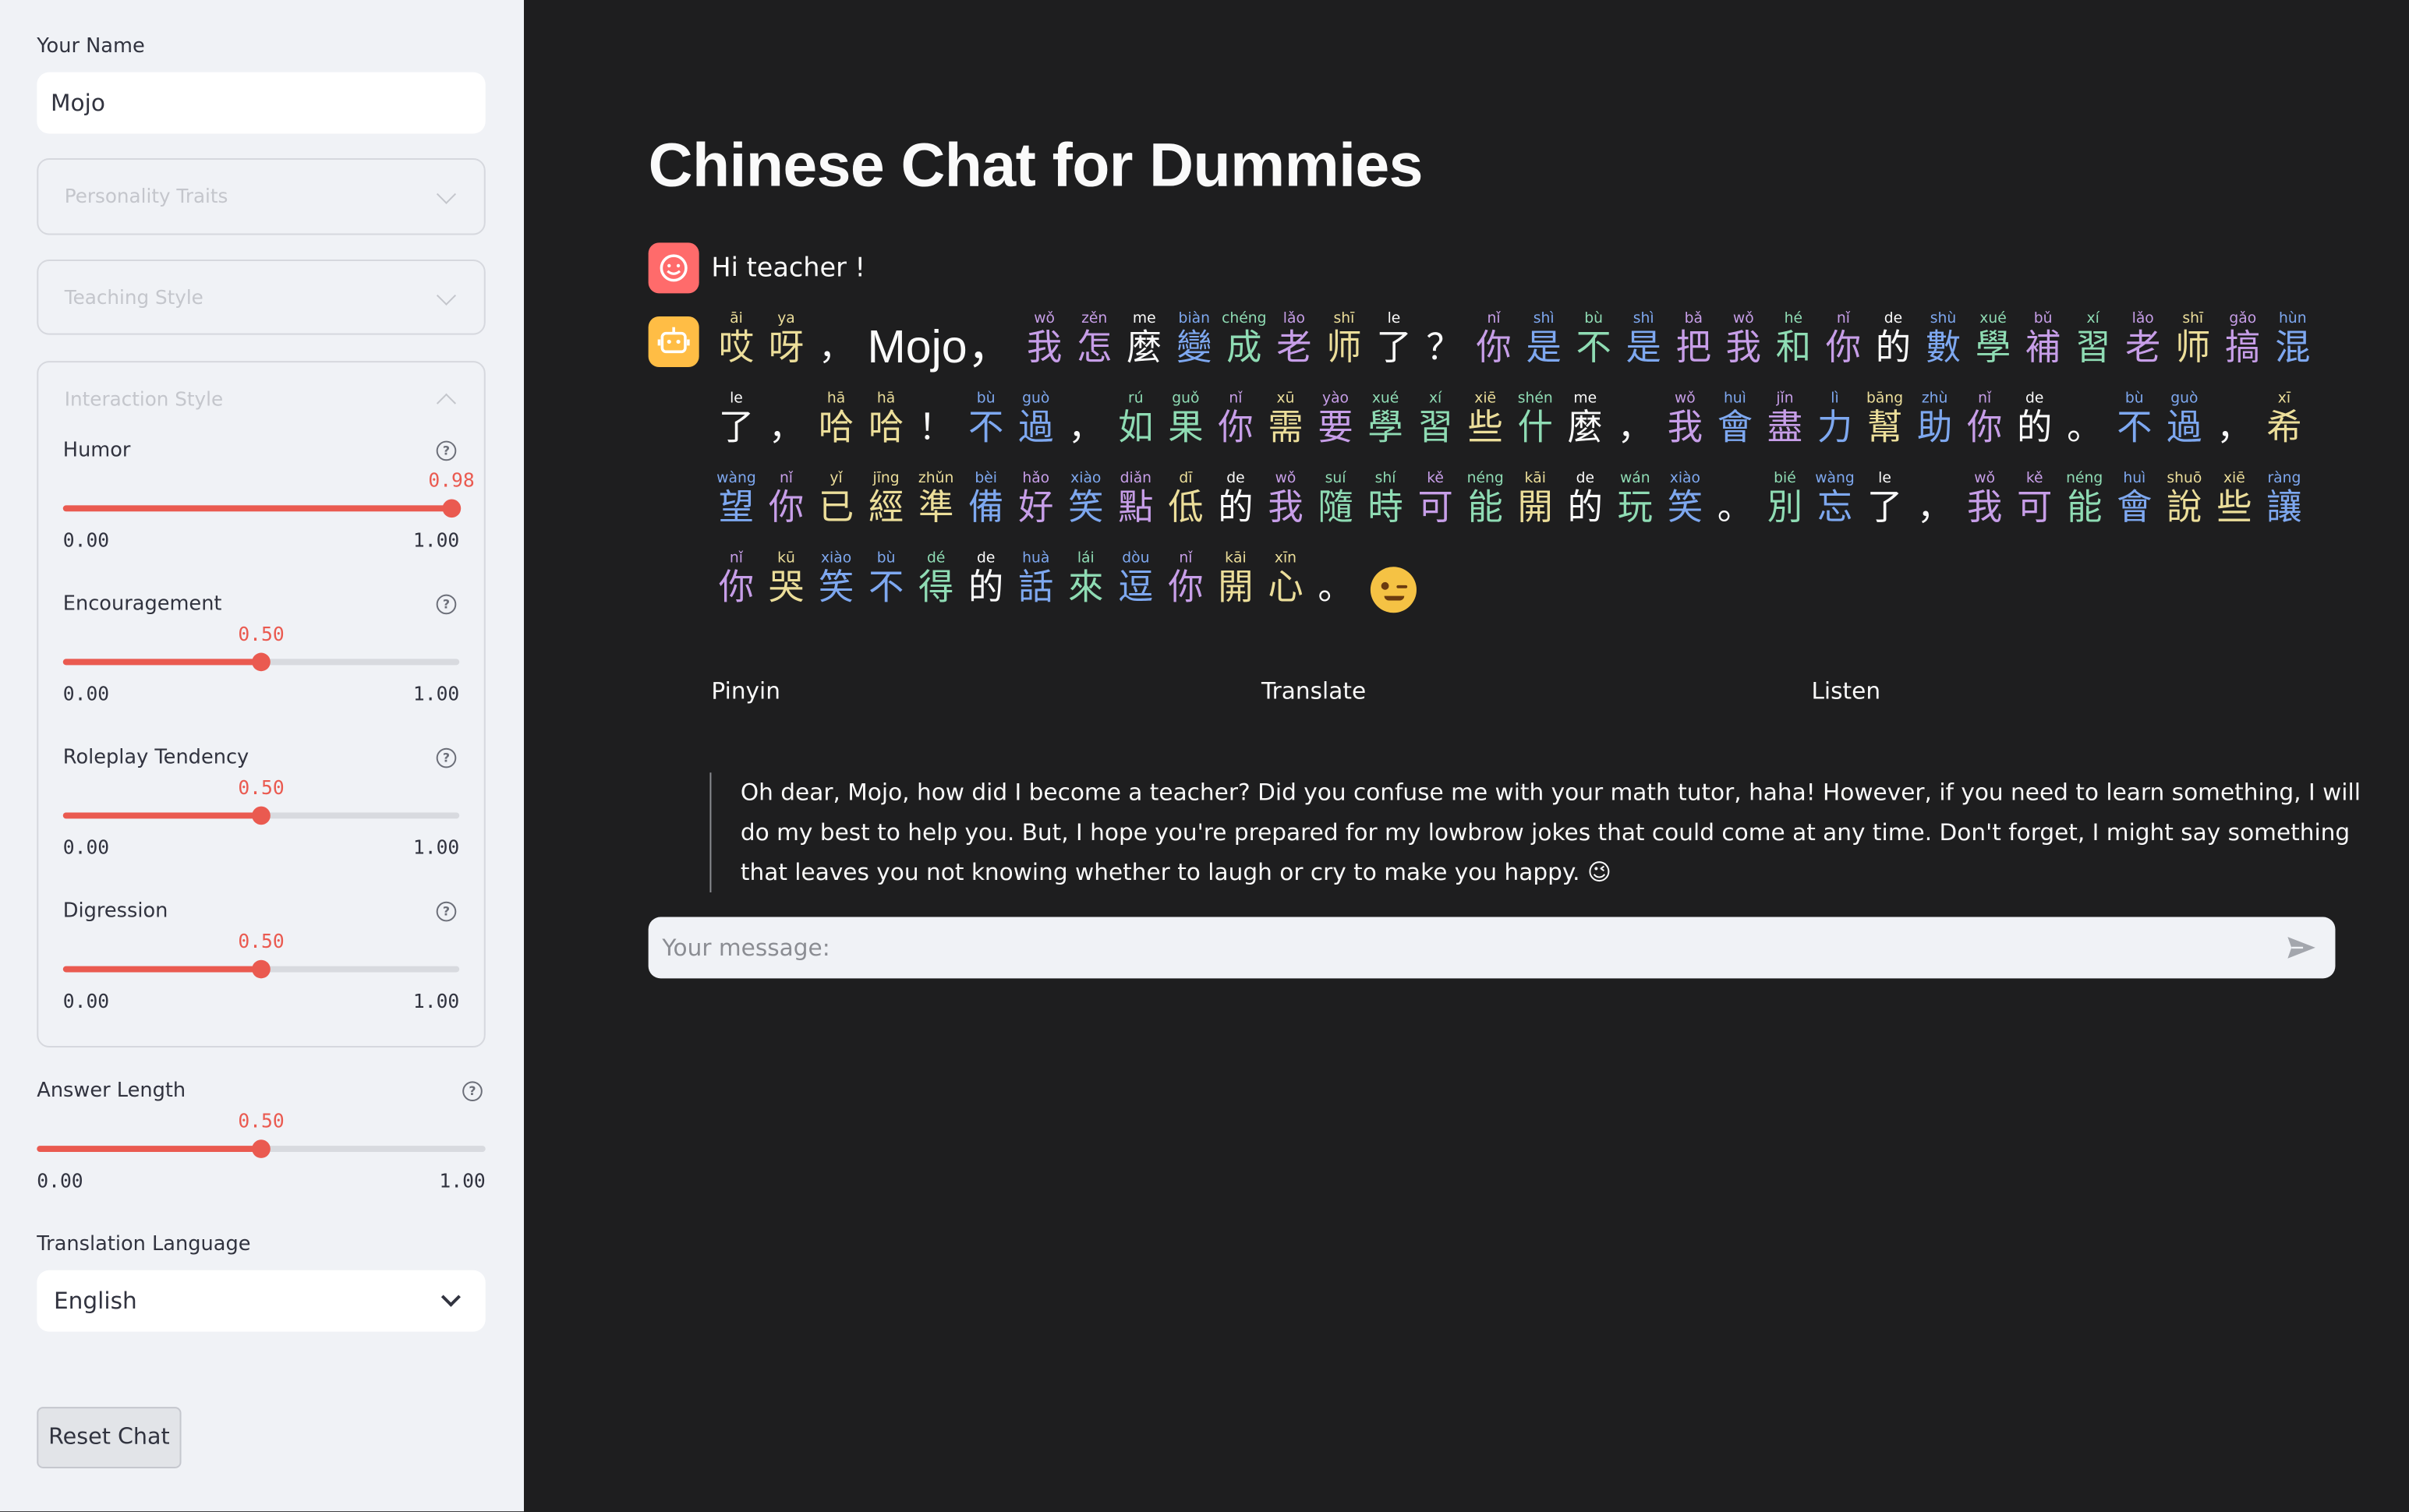 The width and height of the screenshot is (2409, 1512). Describe the element at coordinates (745, 691) in the screenshot. I see `tab-pinyin: Pinyin` at that location.